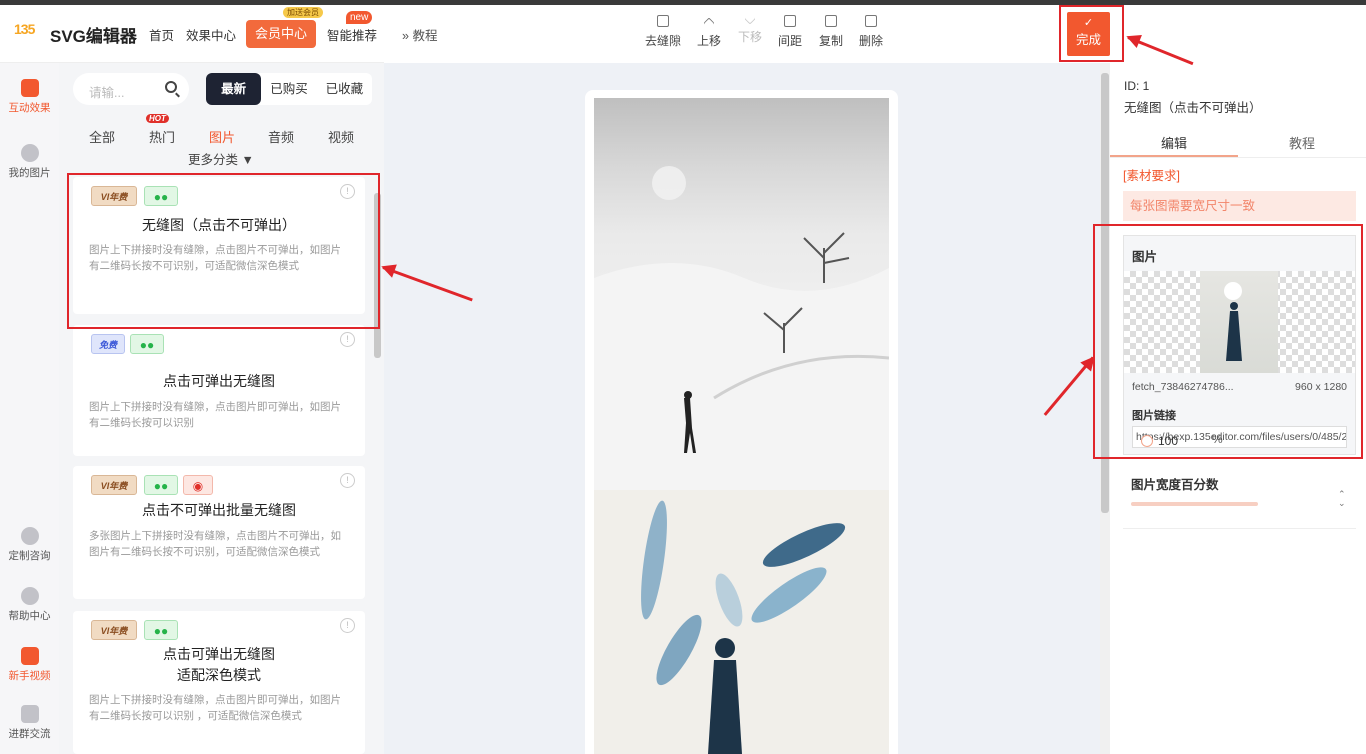 This screenshot has width=1366, height=754. I want to click on sidebar-label: 进群交流, so click(29, 734).